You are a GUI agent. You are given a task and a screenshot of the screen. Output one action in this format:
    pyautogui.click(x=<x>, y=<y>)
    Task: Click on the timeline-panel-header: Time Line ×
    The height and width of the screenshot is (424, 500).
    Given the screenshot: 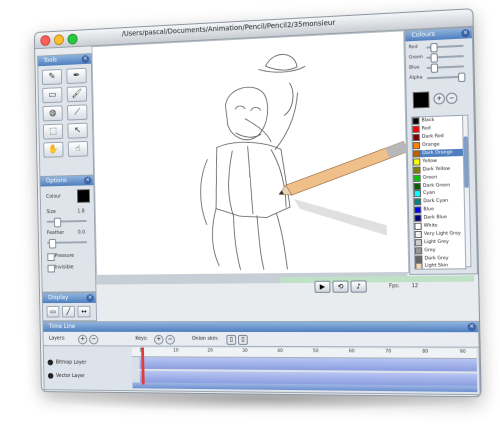 What is the action you would take?
    pyautogui.click(x=260, y=327)
    